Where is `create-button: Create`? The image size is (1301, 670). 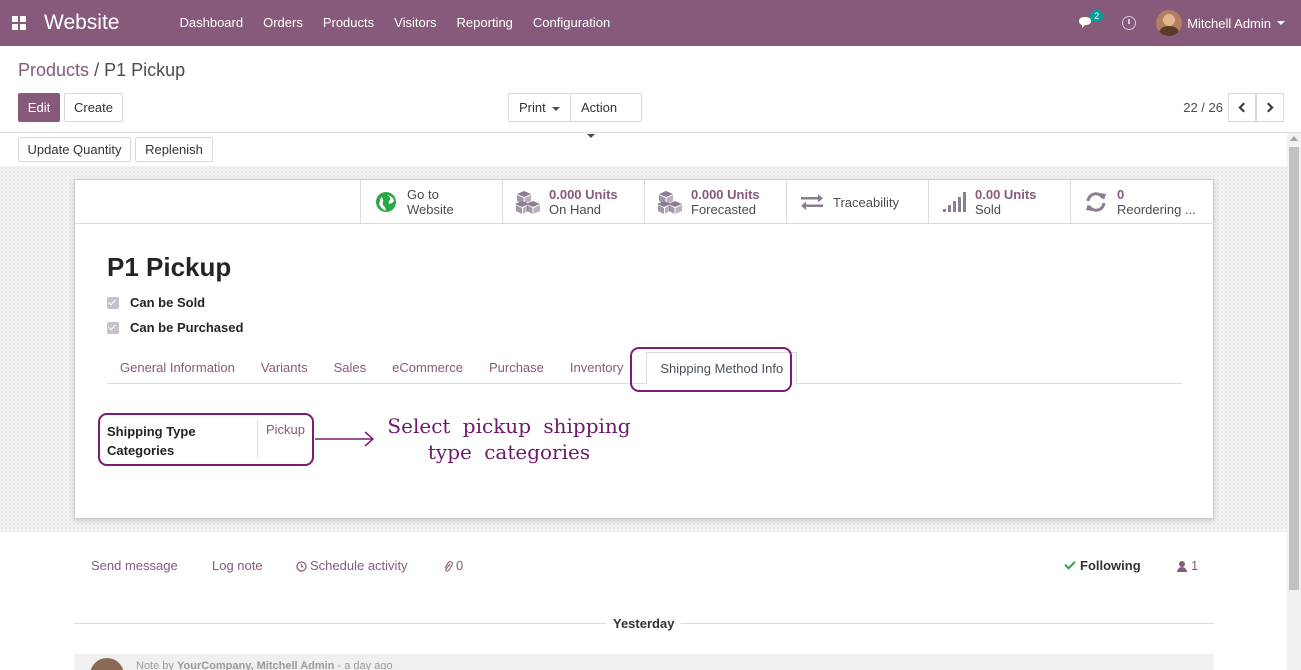 create-button: Create is located at coordinates (93, 107).